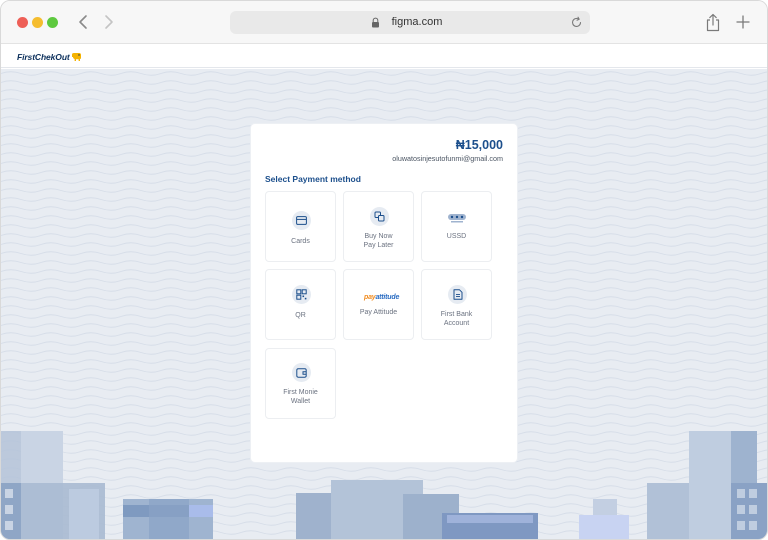  I want to click on payattitude-logo: payattitude, so click(381, 297).